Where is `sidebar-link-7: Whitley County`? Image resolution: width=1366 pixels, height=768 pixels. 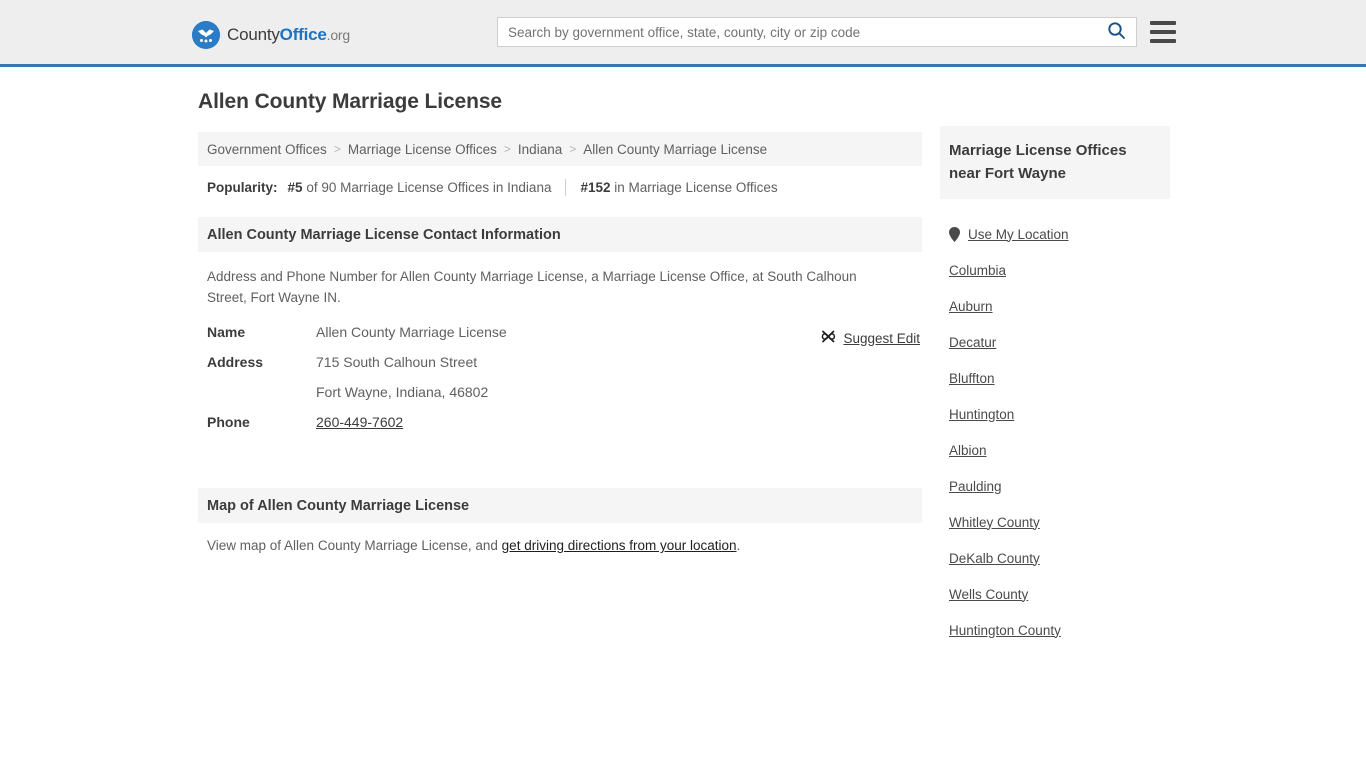
sidebar-link-7: Whitley County is located at coordinates (994, 522).